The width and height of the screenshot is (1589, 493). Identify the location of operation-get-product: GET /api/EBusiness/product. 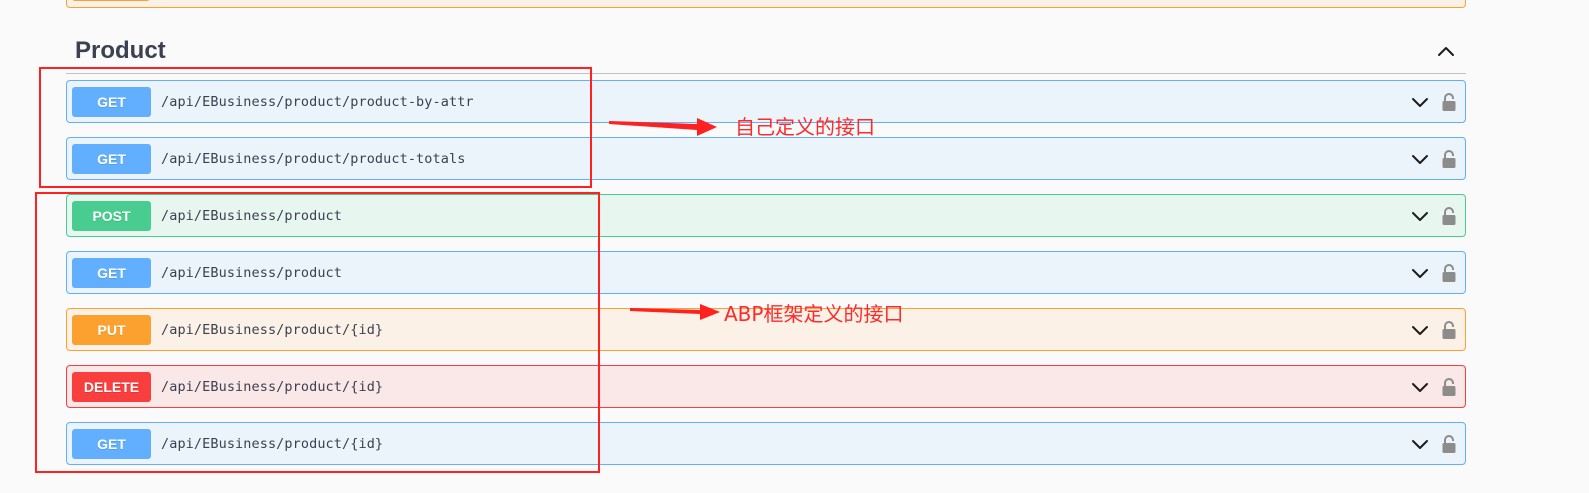
(766, 272).